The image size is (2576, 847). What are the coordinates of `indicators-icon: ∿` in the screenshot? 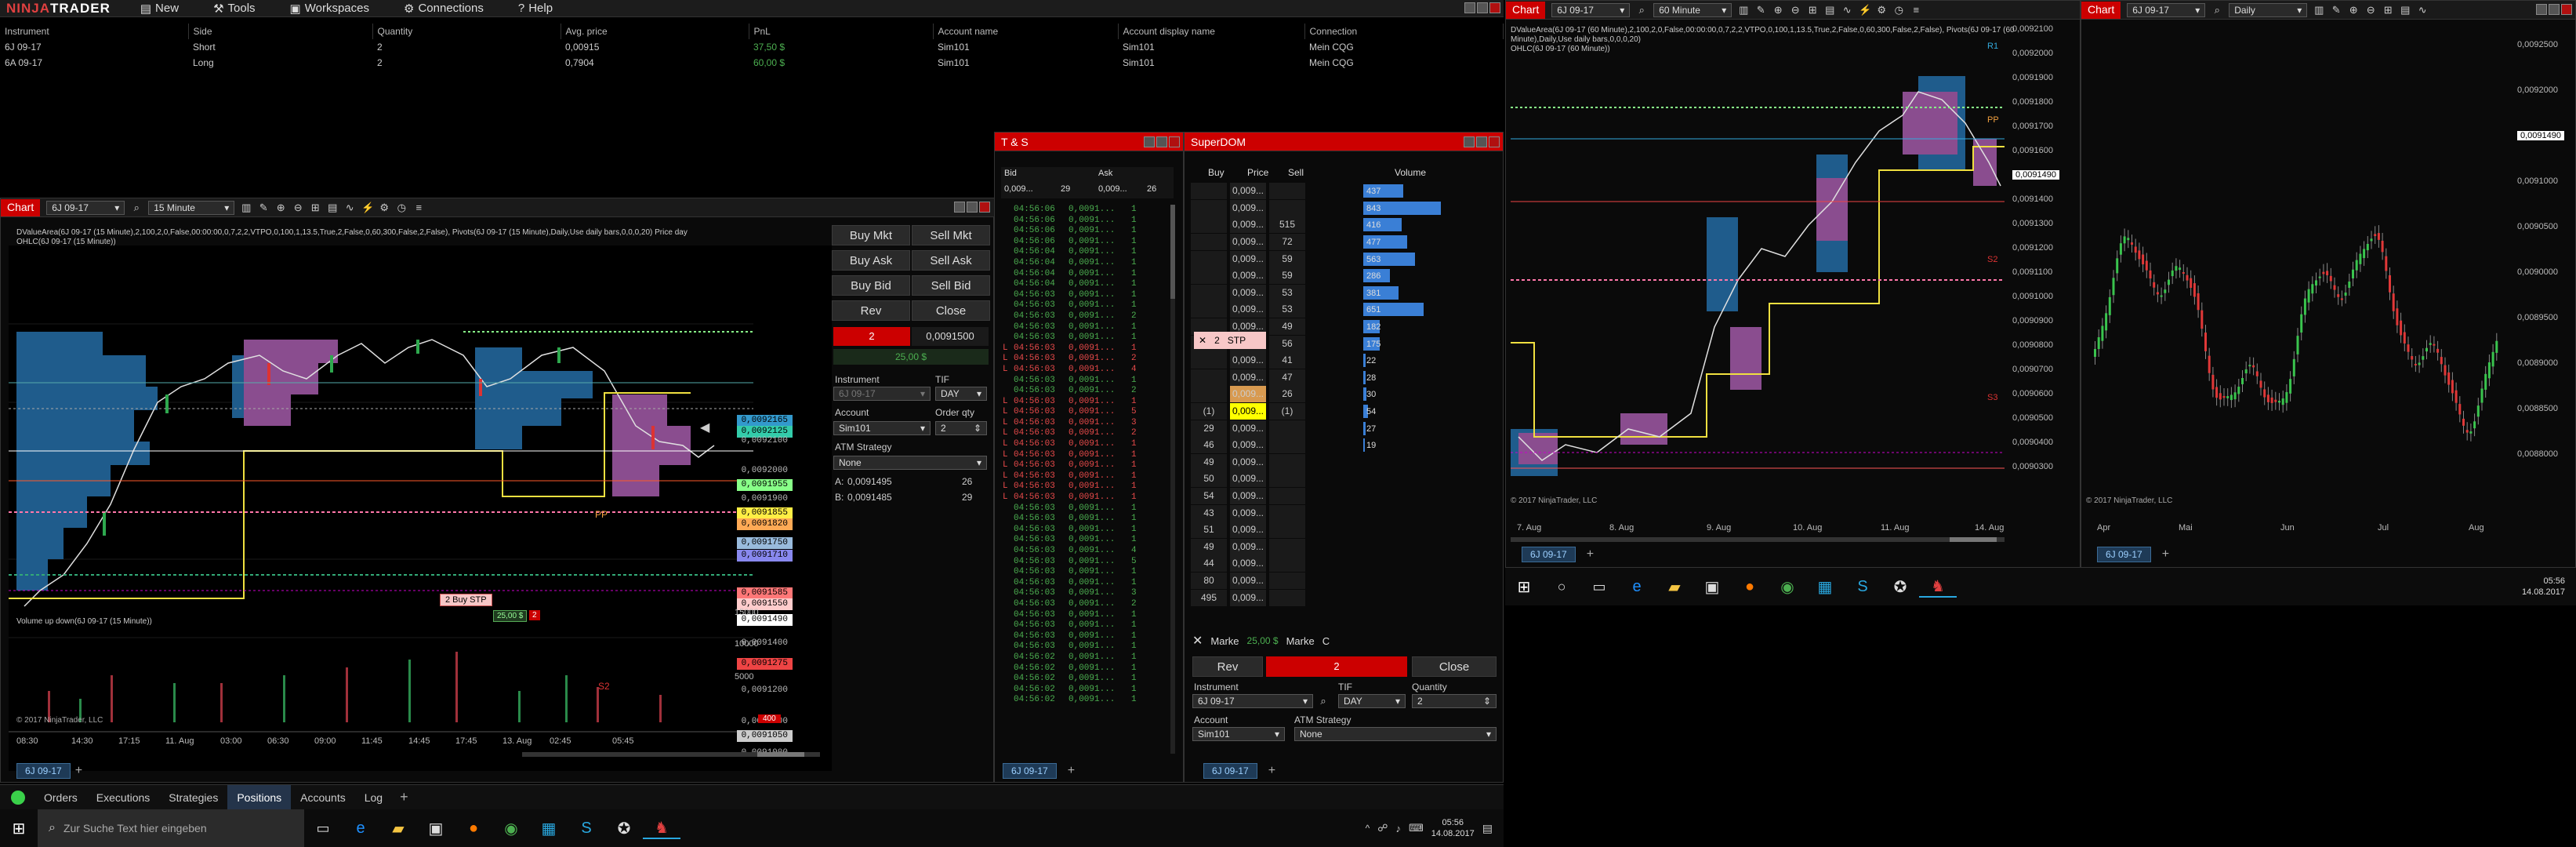 It's located at (1846, 10).